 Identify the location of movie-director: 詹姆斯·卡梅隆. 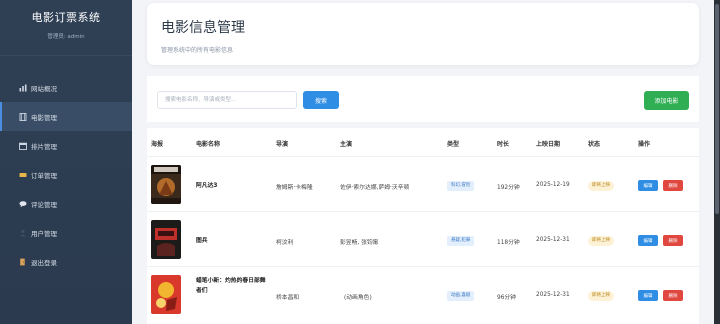
(294, 188).